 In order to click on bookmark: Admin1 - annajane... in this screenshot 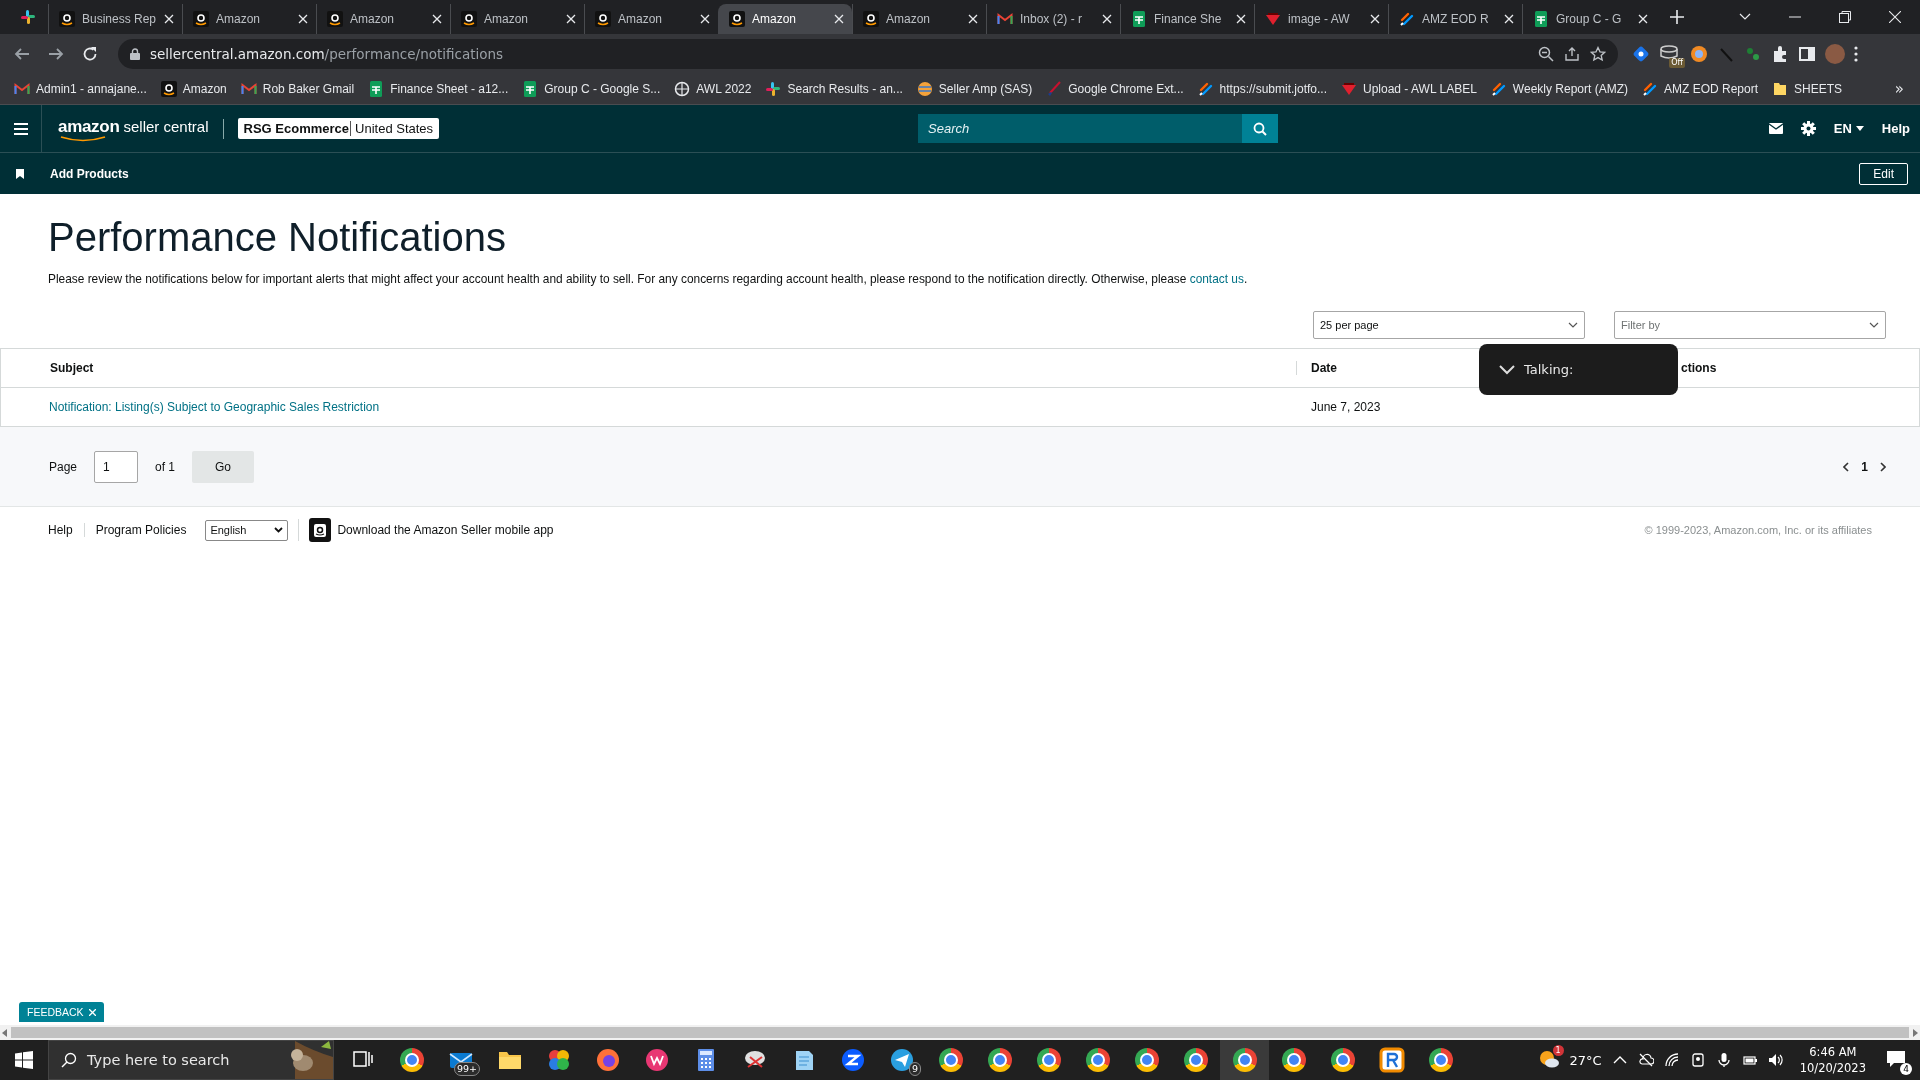, I will do `click(80, 89)`.